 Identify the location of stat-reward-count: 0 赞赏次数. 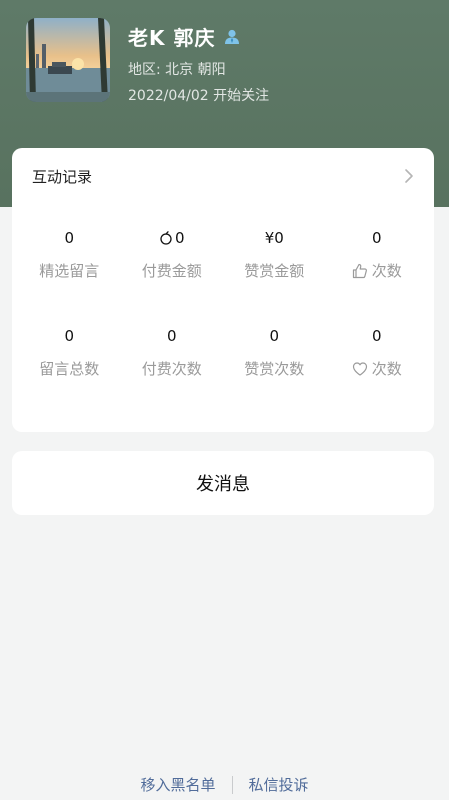
(274, 351).